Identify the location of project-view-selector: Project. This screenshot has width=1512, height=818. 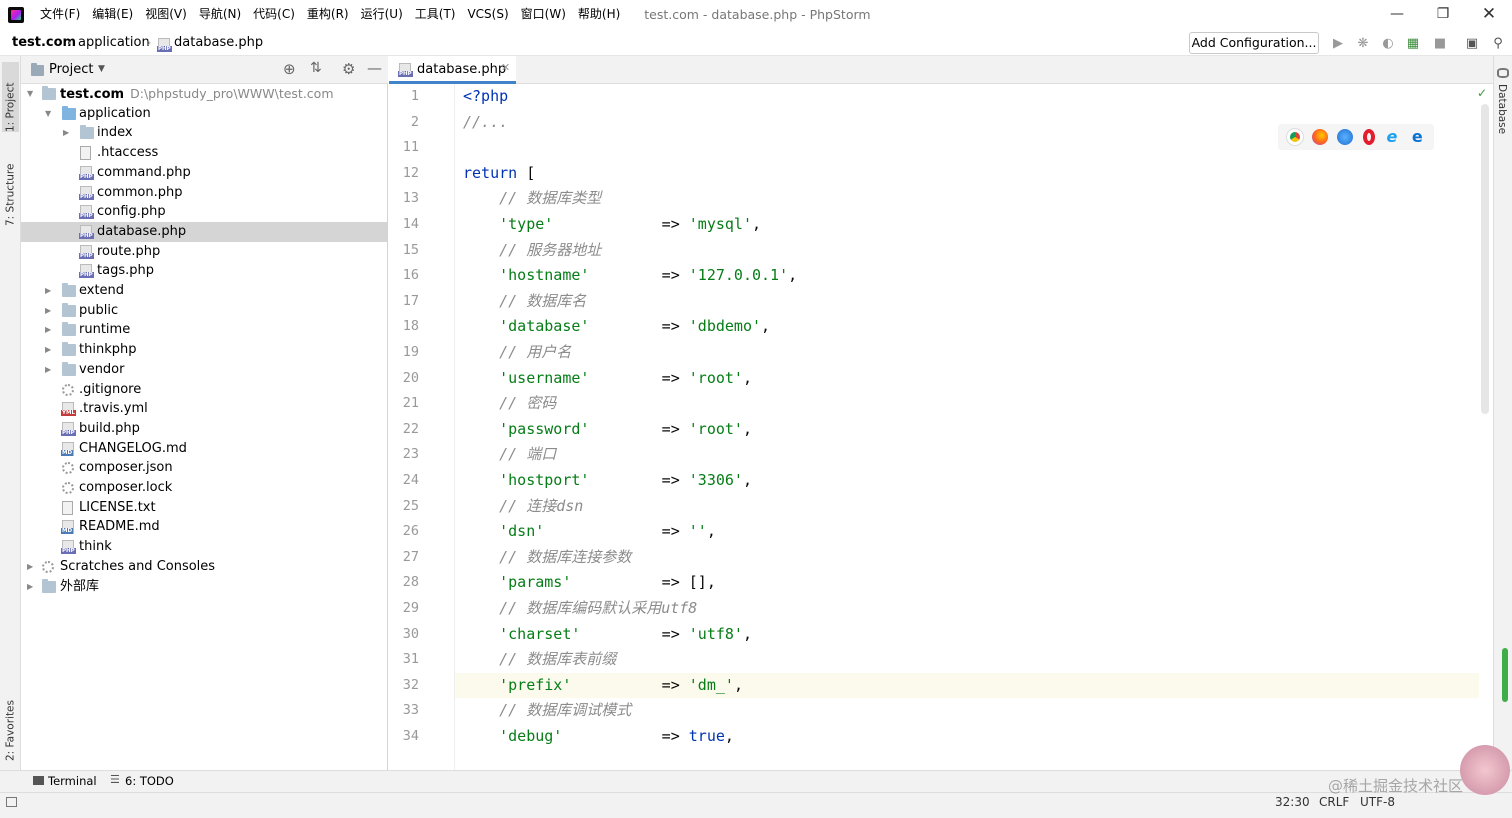
(71, 69).